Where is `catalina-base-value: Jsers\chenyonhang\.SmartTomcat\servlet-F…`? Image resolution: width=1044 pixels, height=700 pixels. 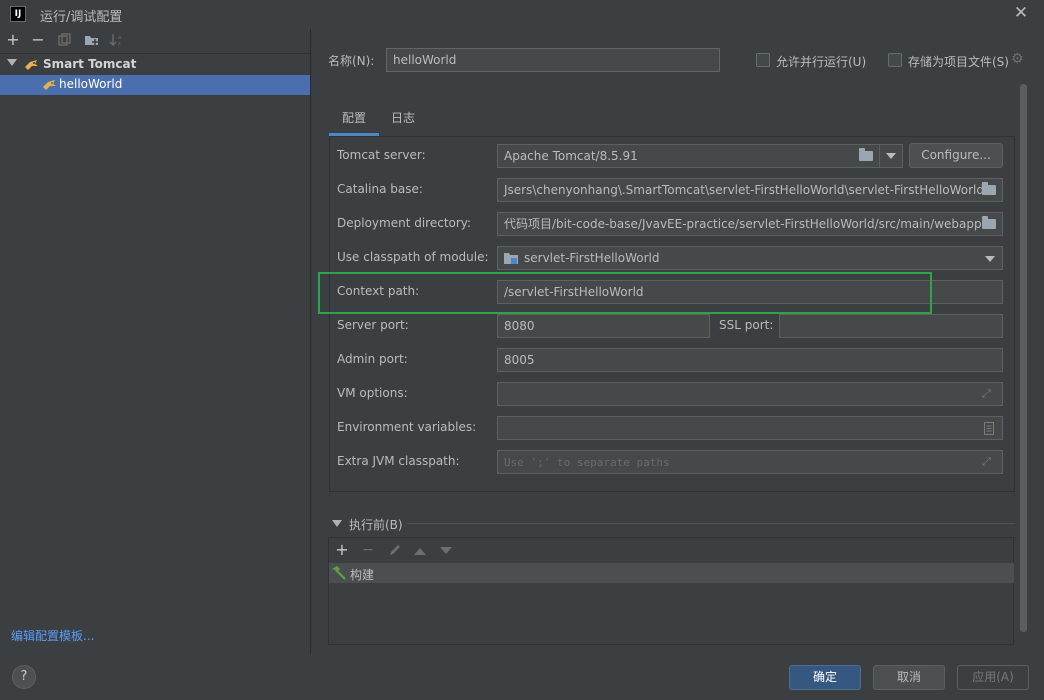
catalina-base-value: Jsers\chenyonhang\.SmartTomcat\servlet-F… is located at coordinates (744, 190).